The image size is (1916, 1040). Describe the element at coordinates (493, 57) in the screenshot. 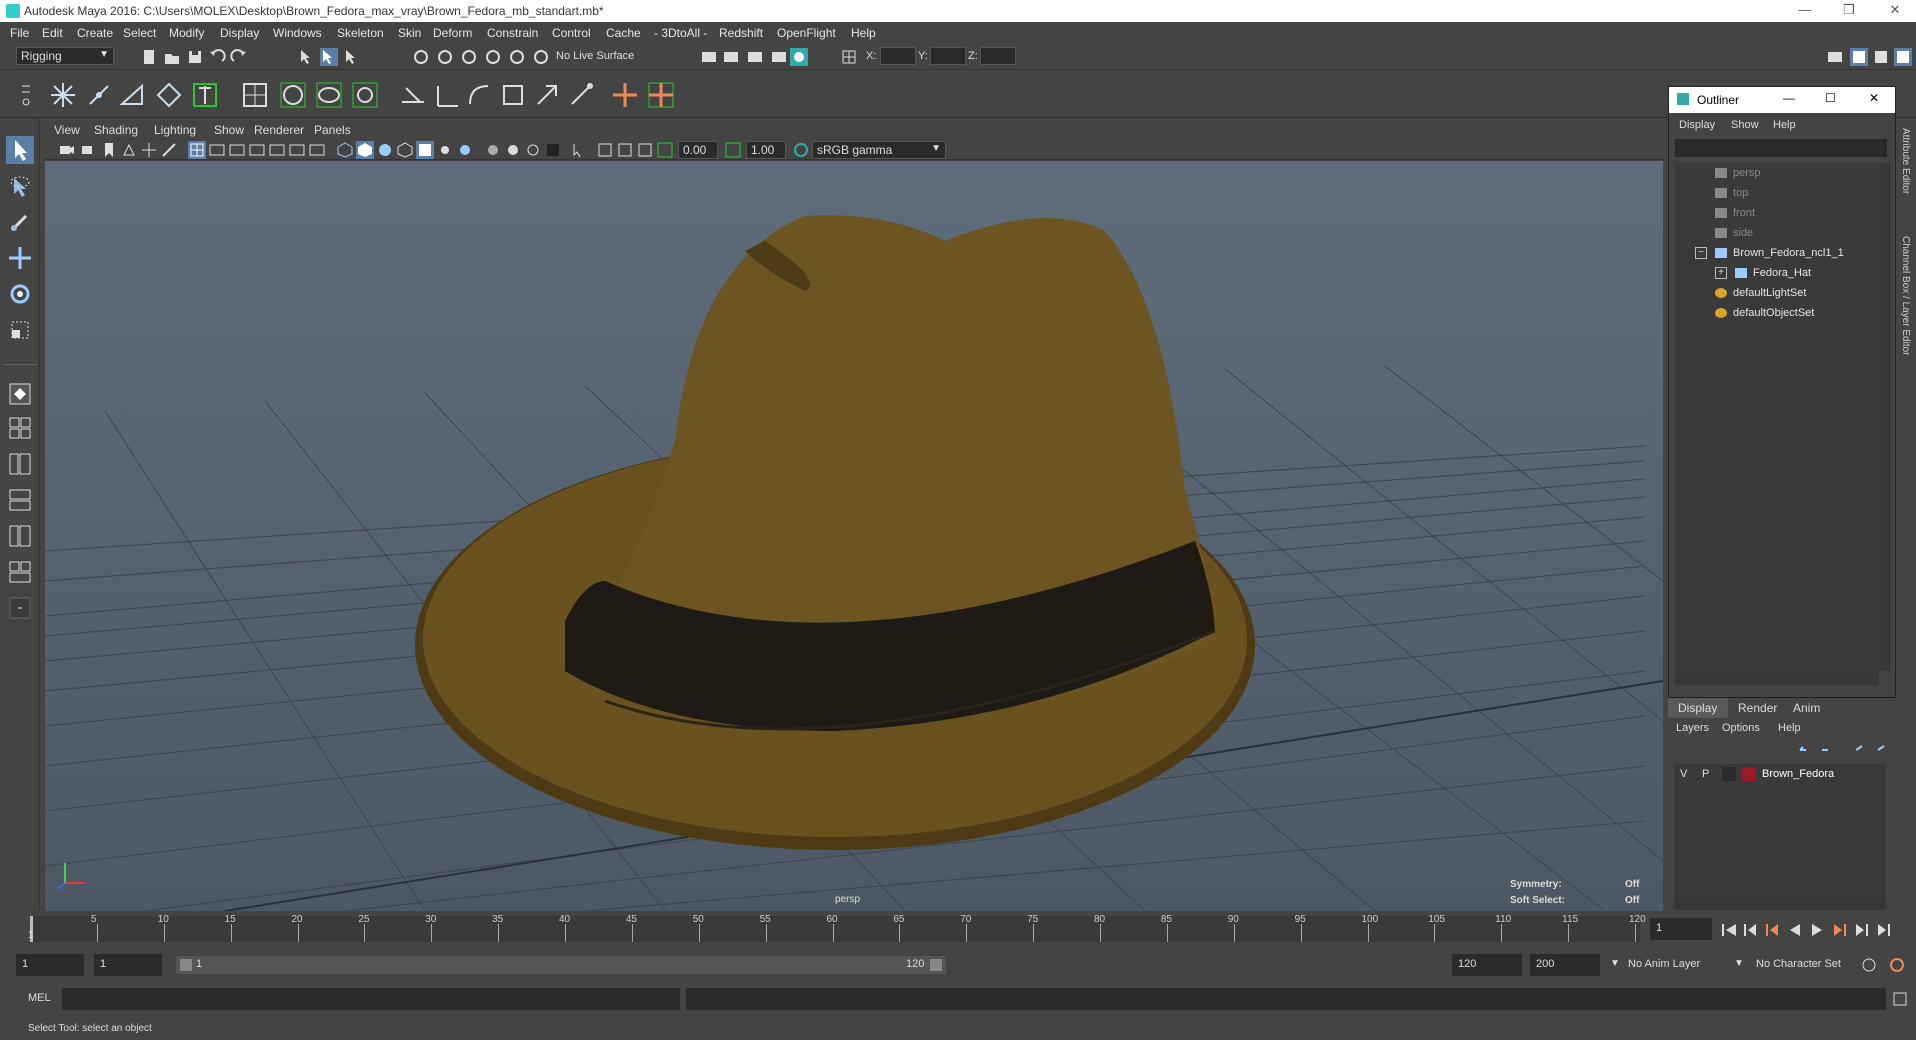

I see `snap-view-icon` at that location.